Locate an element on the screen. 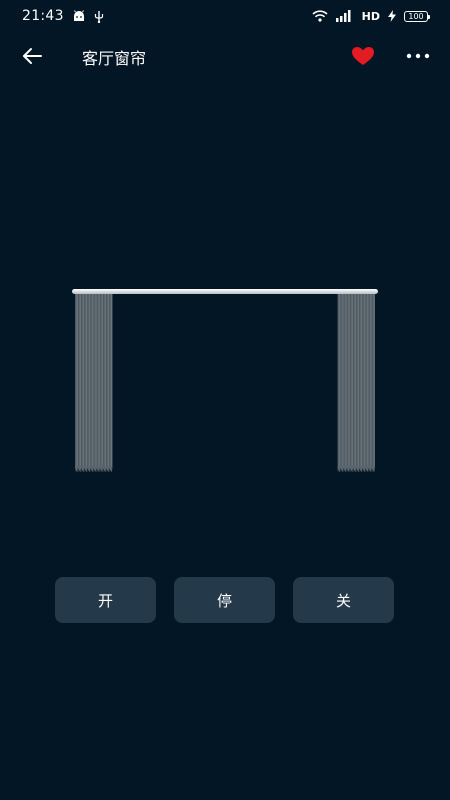 The width and height of the screenshot is (450, 800). usb-icon is located at coordinates (99, 16).